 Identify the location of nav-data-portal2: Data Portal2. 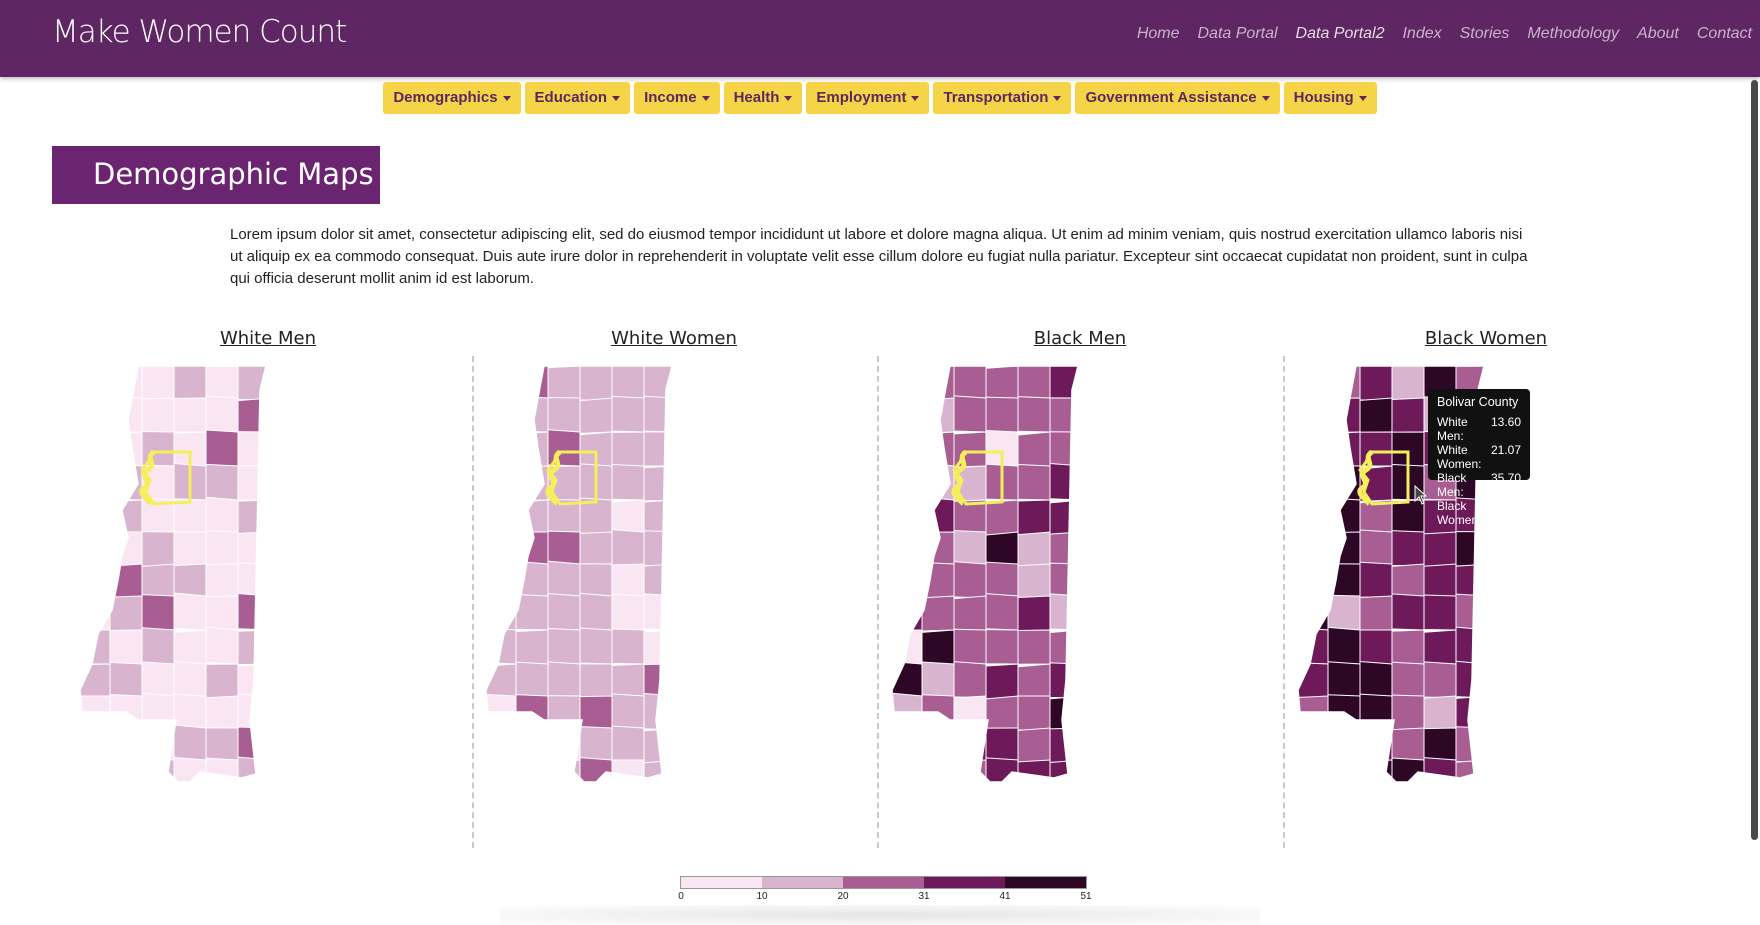
(1340, 34).